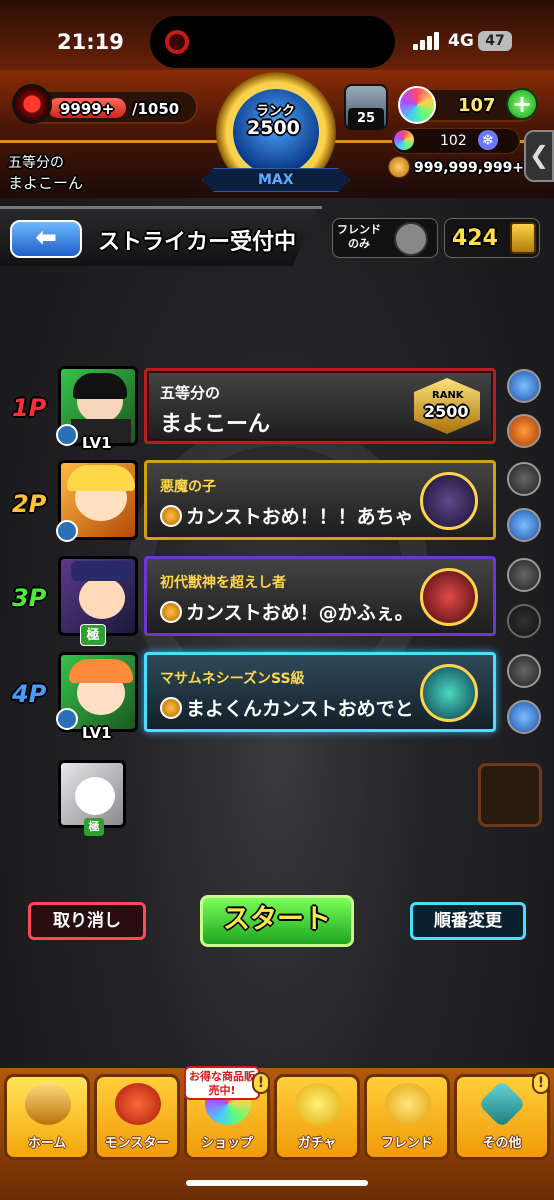  I want to click on coin-value: 999,999,999+, so click(469, 168).